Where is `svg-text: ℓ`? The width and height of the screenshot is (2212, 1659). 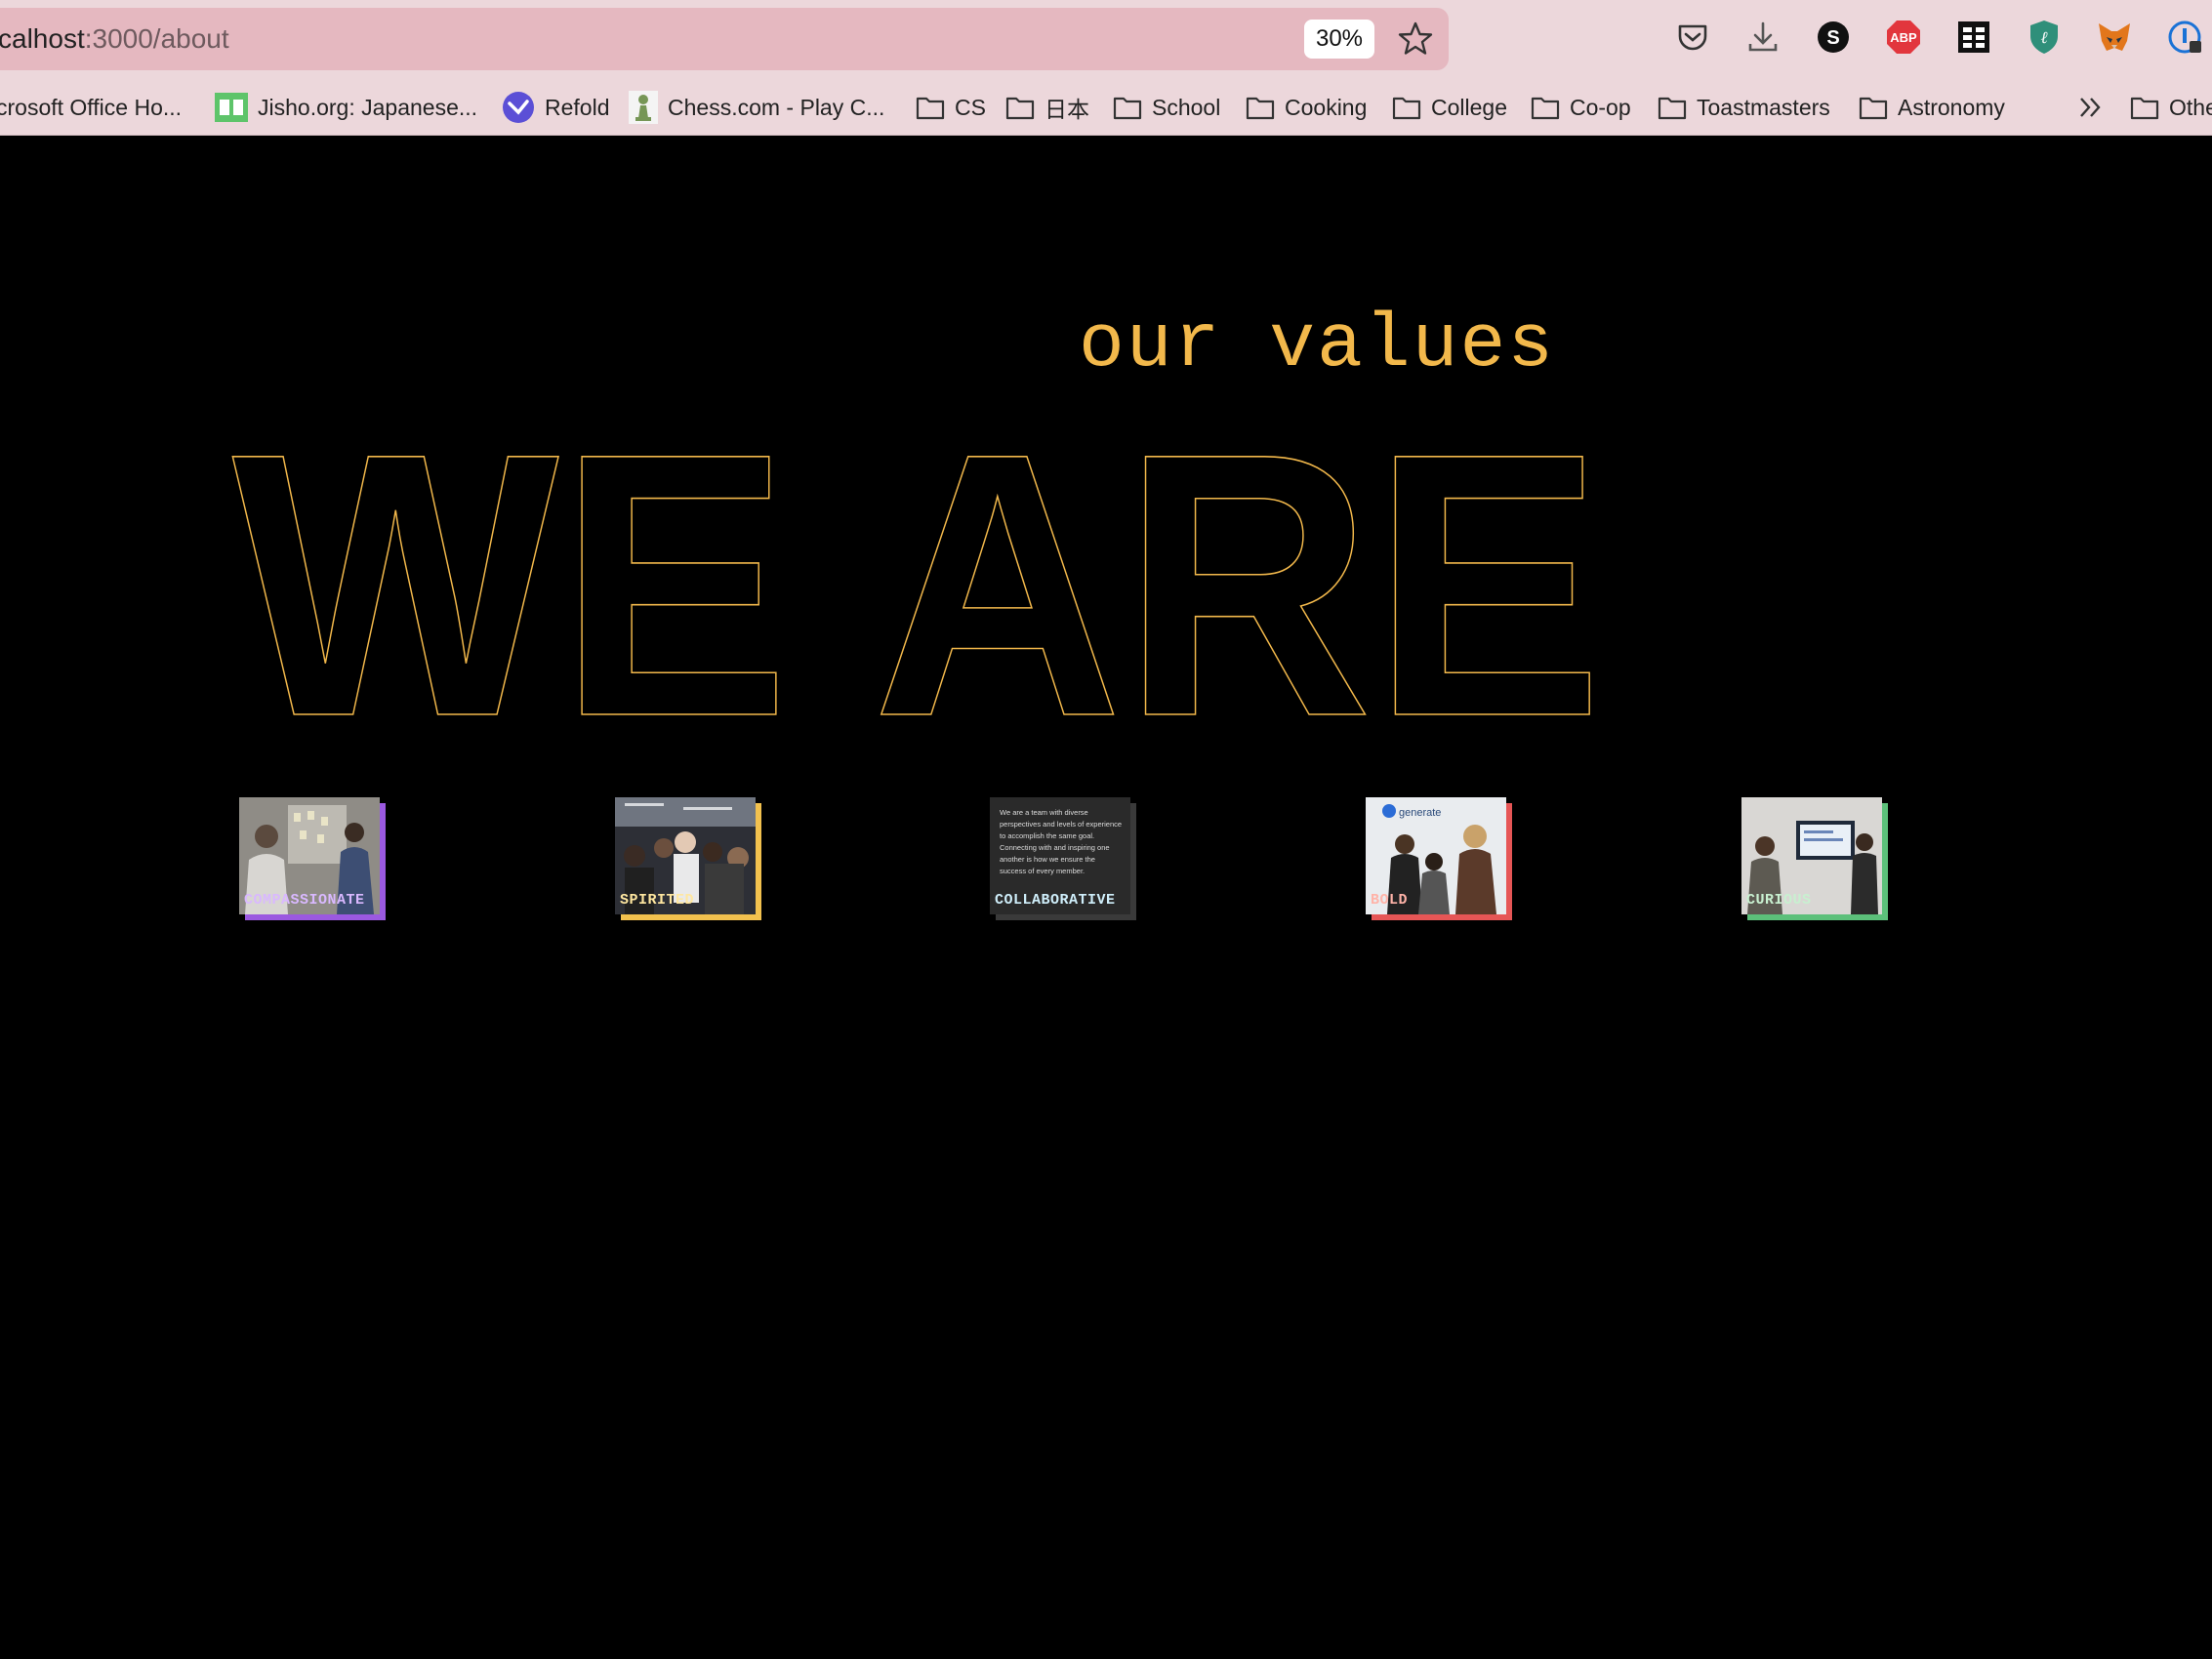
svg-text: ℓ is located at coordinates (2043, 37).